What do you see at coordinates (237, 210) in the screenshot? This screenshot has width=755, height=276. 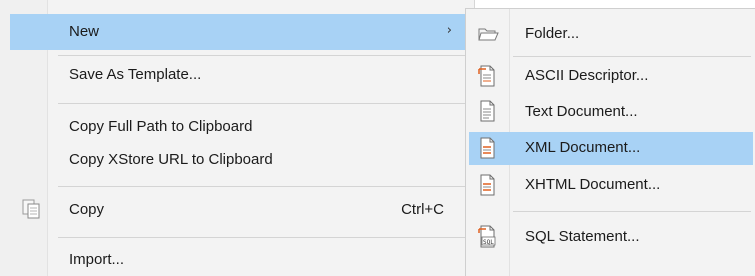 I see `menu-item-copy: Copy Ctrl+C` at bounding box center [237, 210].